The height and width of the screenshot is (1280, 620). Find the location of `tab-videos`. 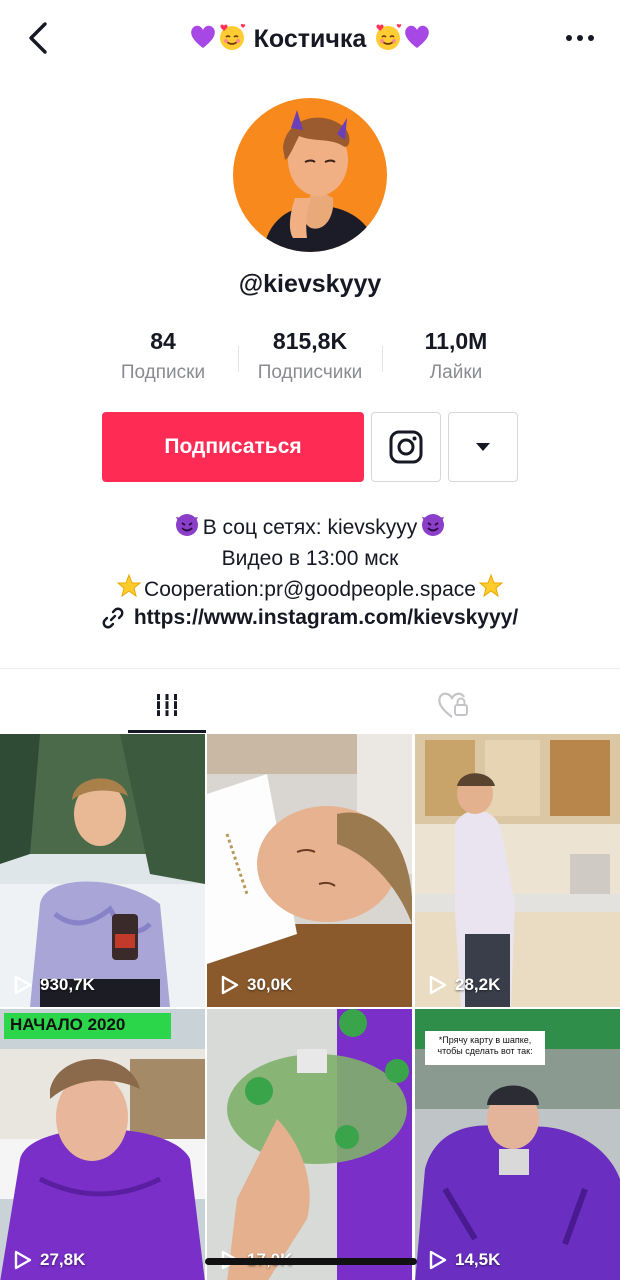

tab-videos is located at coordinates (167, 705).